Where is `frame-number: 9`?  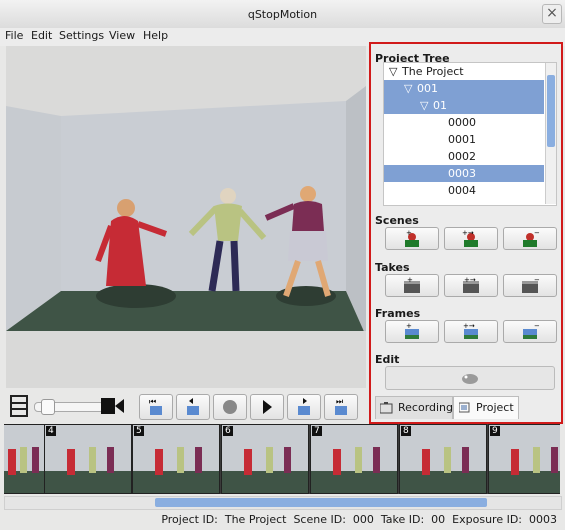
frame-number: 9 is located at coordinates (495, 431).